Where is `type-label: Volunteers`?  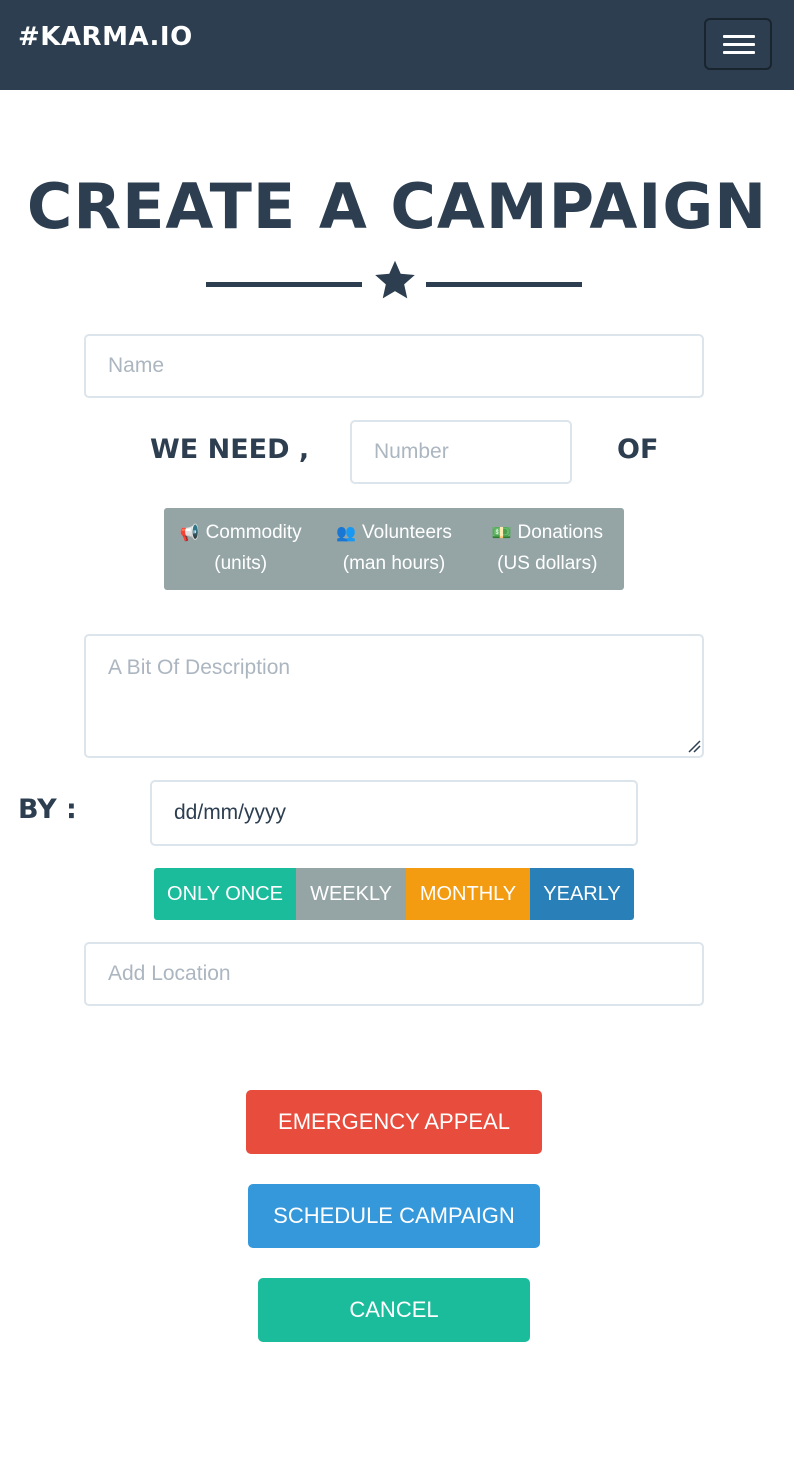 type-label: Volunteers is located at coordinates (407, 532).